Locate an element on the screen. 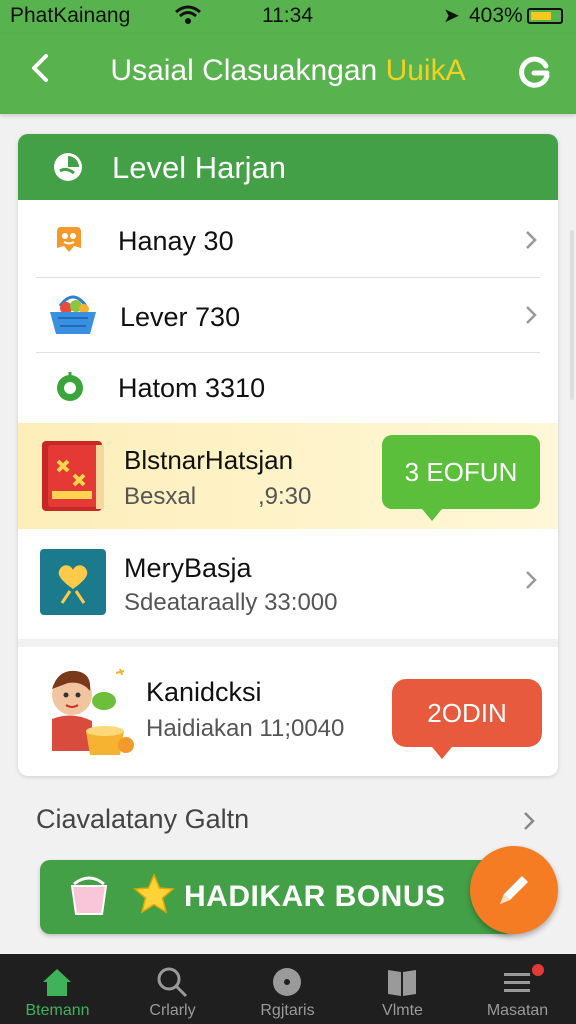  target-icon is located at coordinates (70, 386).